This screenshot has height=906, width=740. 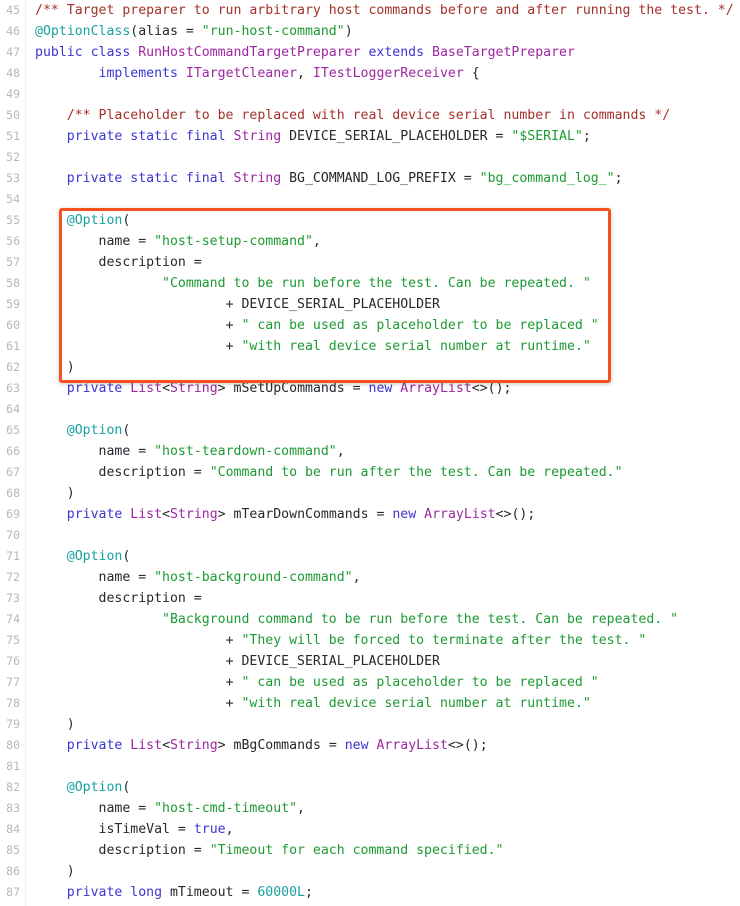 What do you see at coordinates (475, 73) in the screenshot?
I see `token-punct: {` at bounding box center [475, 73].